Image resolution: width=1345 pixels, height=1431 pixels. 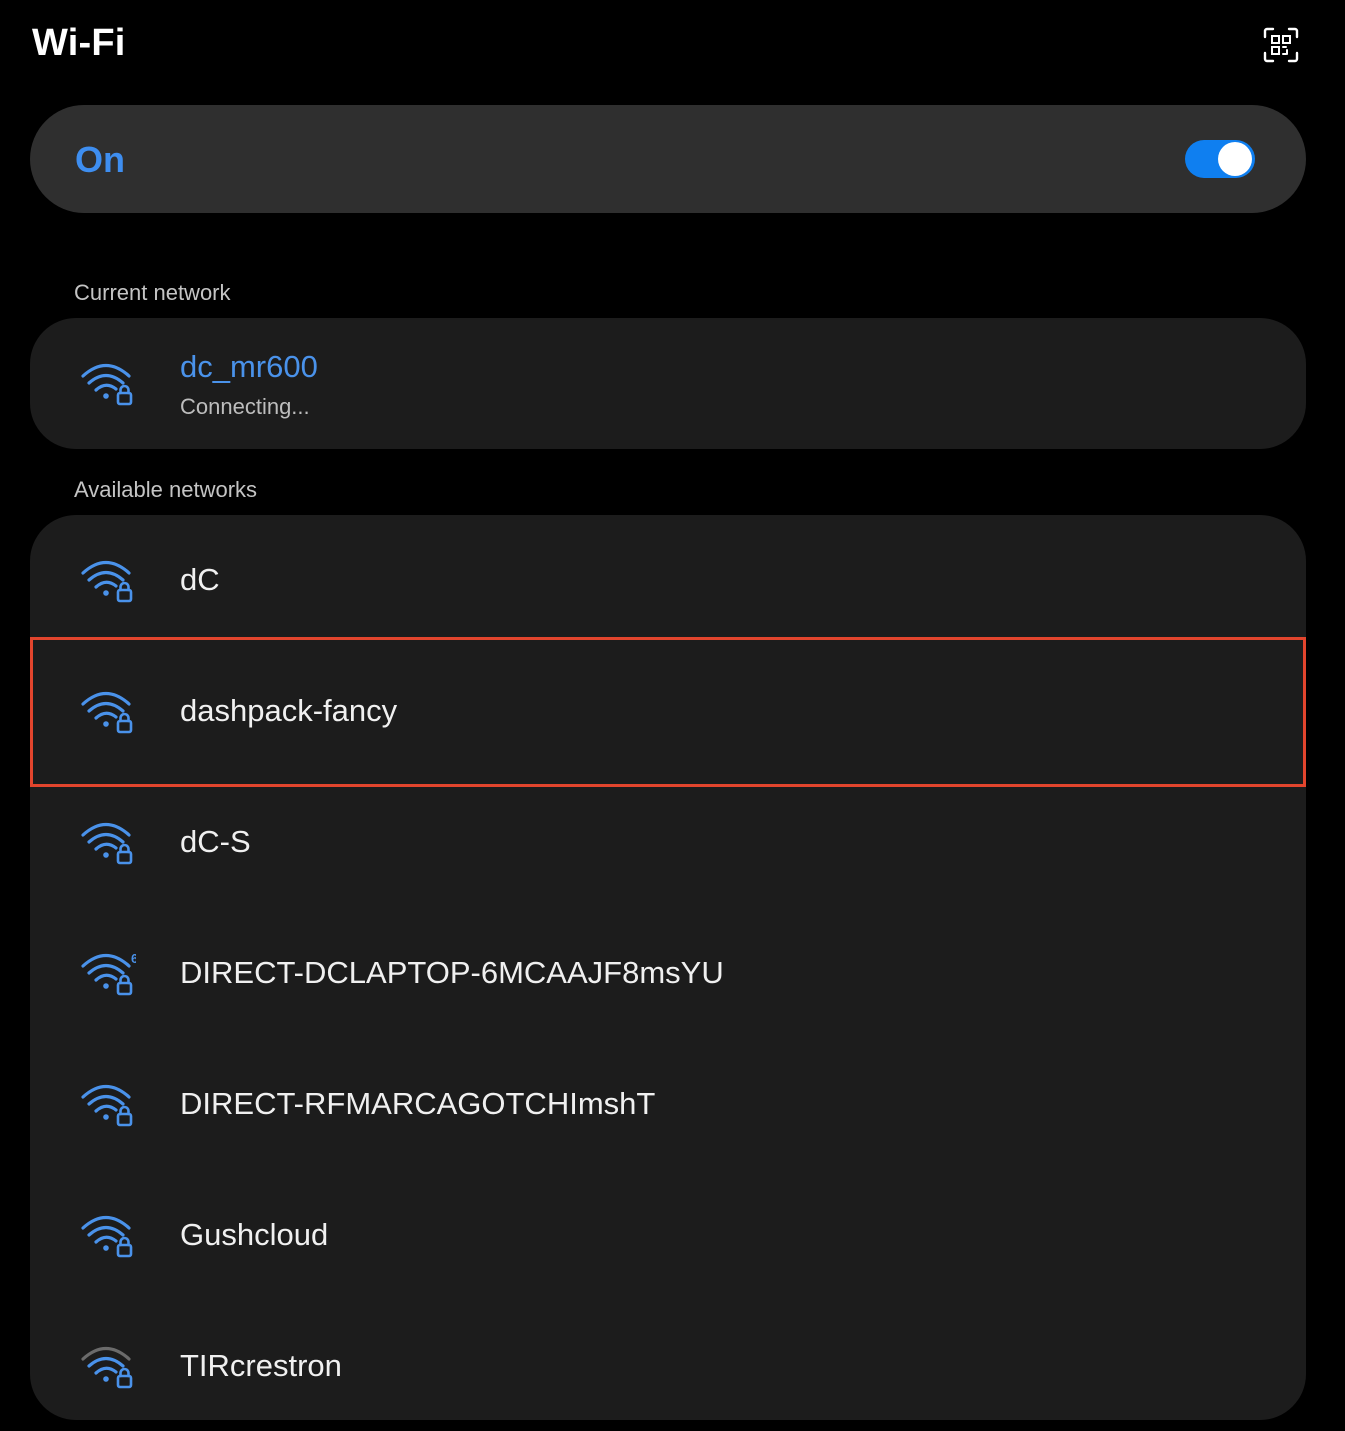 I want to click on network-item-direct-dclaptop: 6 DIRECT-DCLAPTOP-6MCAAJF8msYU, so click(x=668, y=973).